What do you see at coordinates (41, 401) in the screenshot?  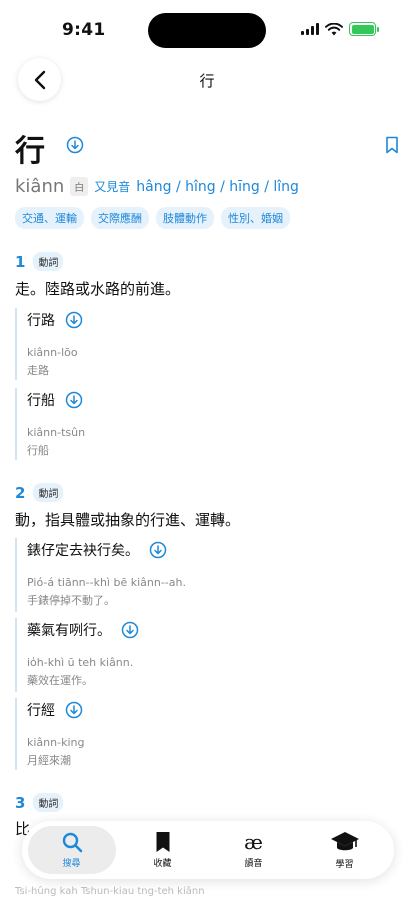 I see `example-text: 行船` at bounding box center [41, 401].